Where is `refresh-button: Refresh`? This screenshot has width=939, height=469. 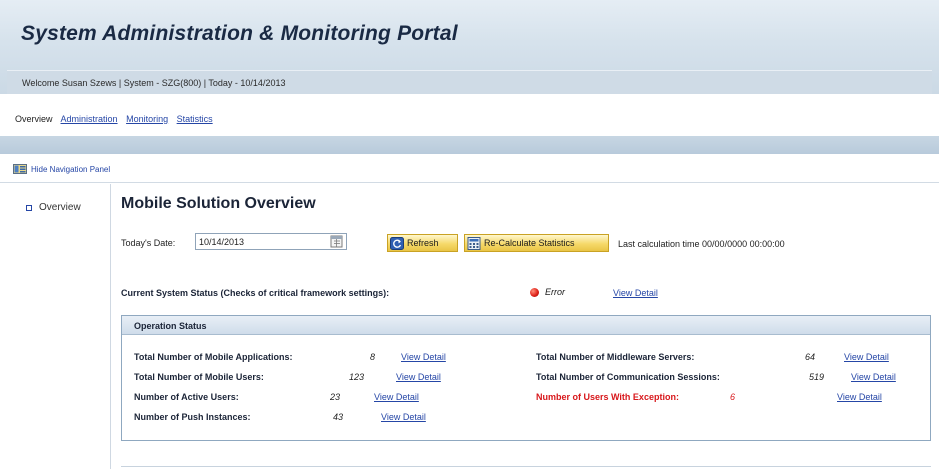 refresh-button: Refresh is located at coordinates (422, 243).